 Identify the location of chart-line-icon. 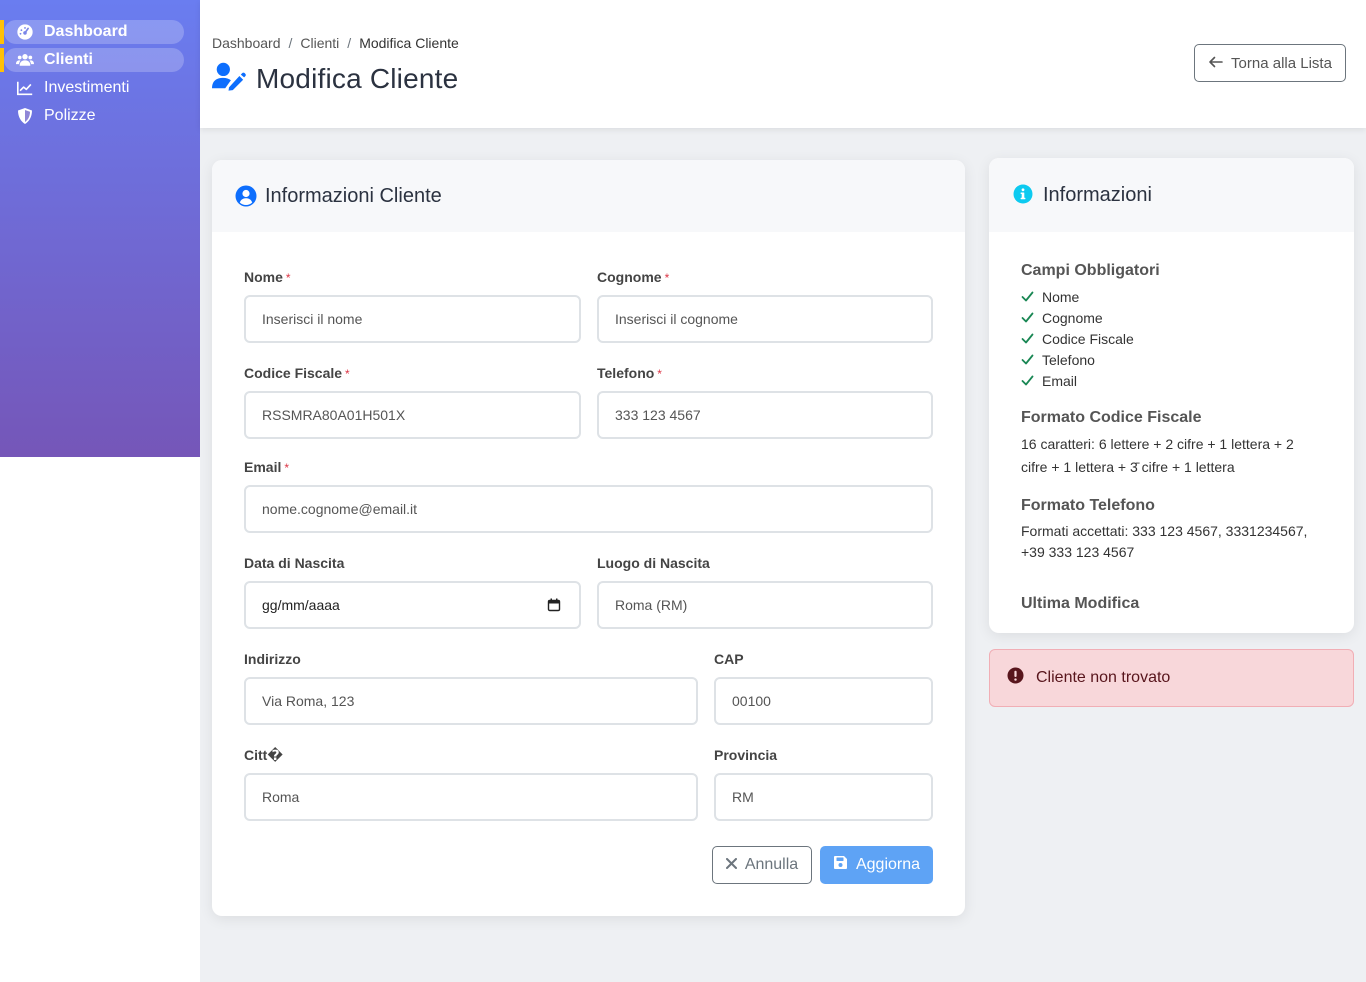
(25, 88).